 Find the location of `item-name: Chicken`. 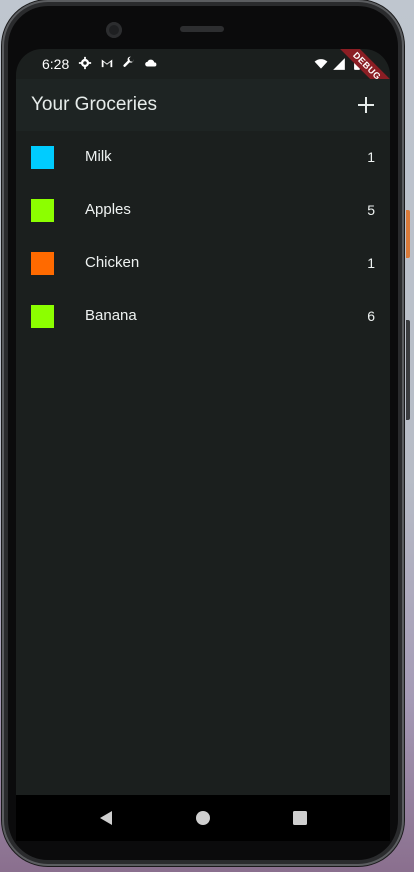

item-name: Chicken is located at coordinates (112, 262).